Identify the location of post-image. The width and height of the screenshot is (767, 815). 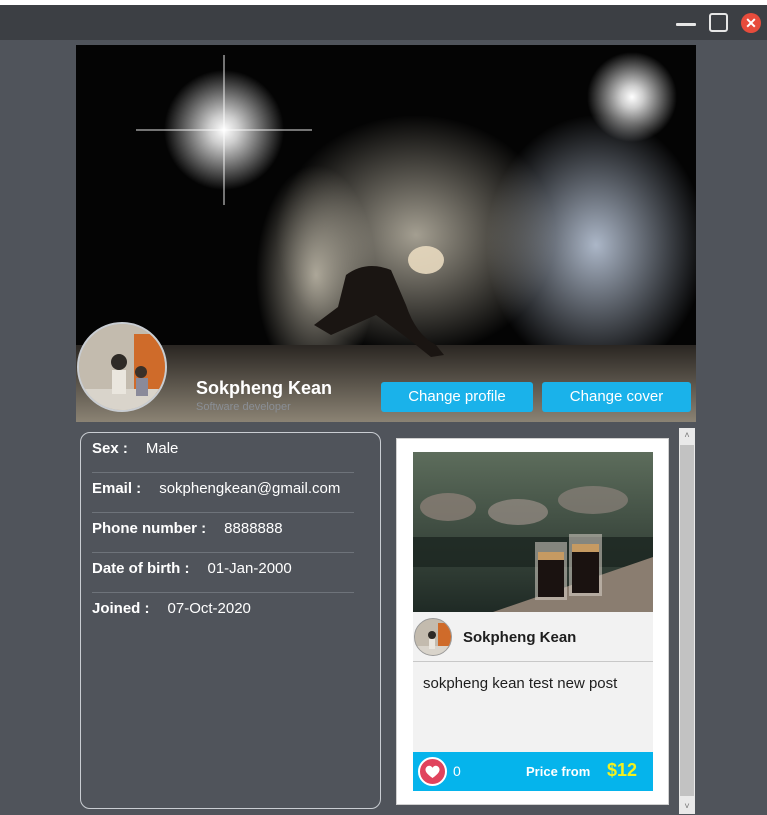
(533, 532).